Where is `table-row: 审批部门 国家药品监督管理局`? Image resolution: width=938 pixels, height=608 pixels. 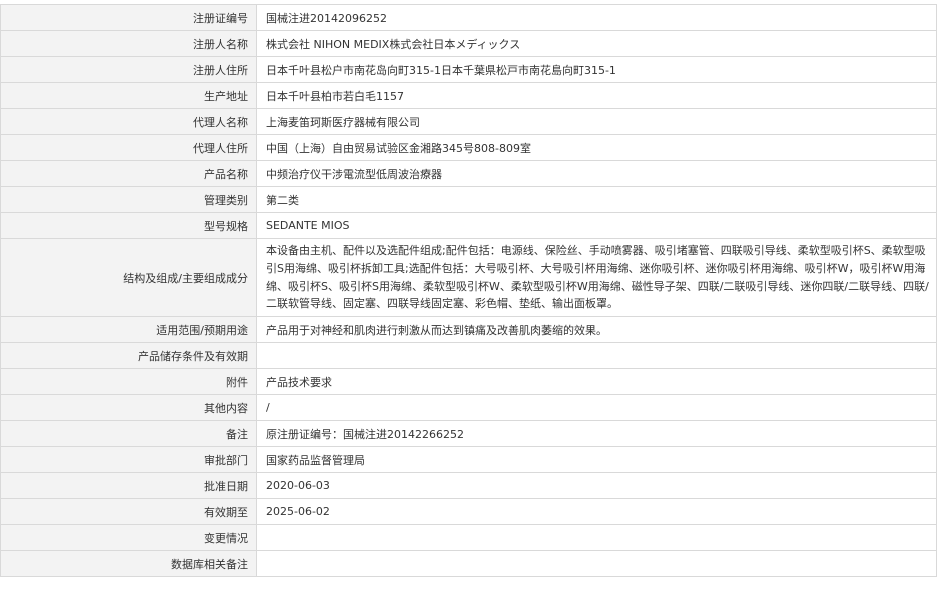 table-row: 审批部门 国家药品监督管理局 is located at coordinates (468, 459).